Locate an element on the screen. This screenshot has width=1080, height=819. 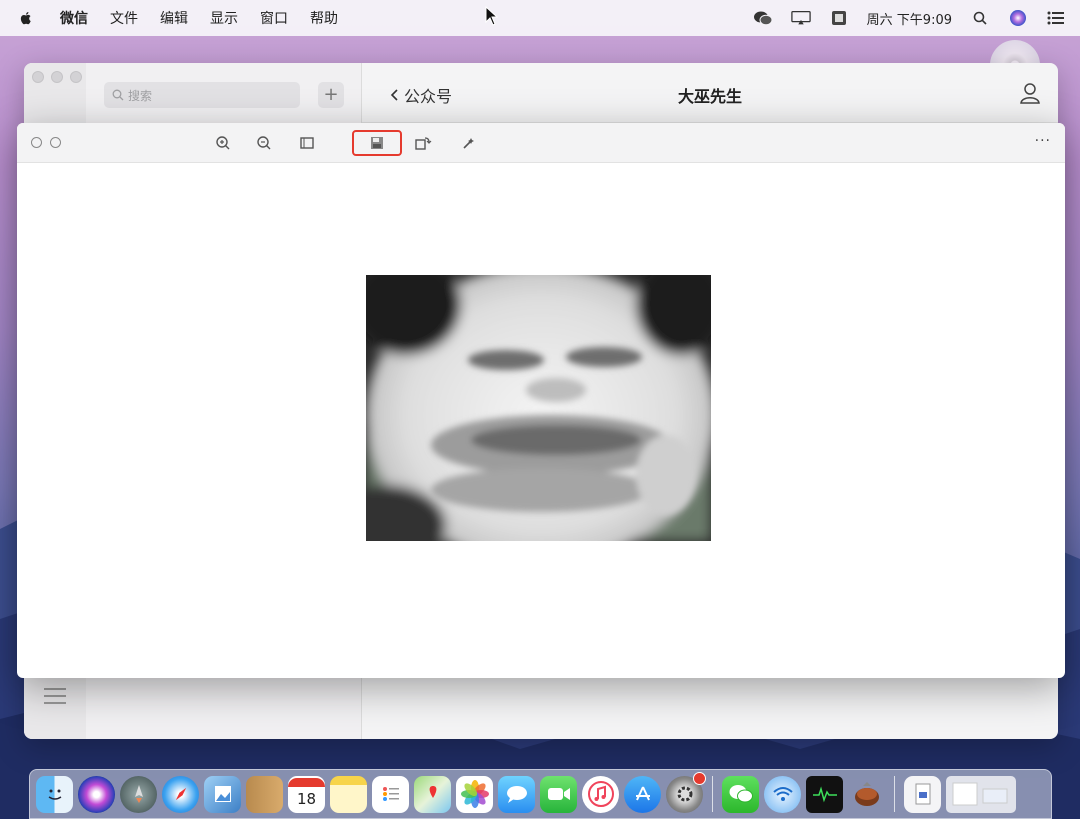
safari-icon is located at coordinates (180, 794).